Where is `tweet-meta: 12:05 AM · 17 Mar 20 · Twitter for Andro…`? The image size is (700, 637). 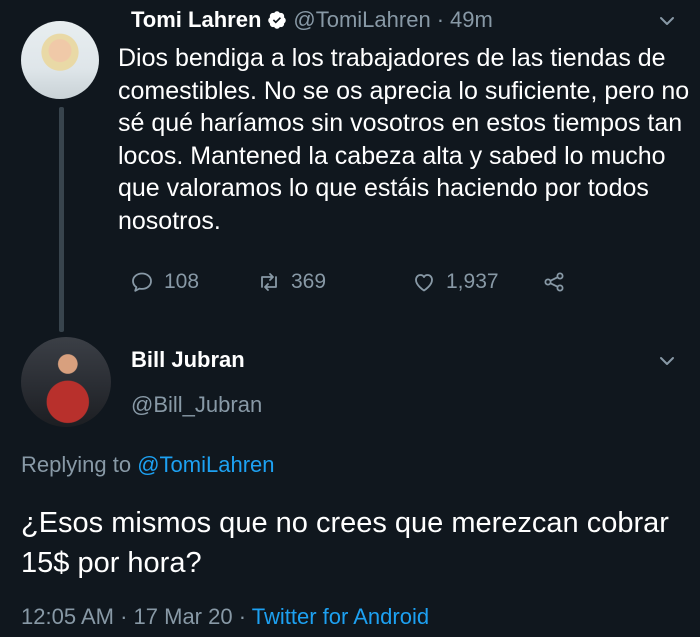
tweet-meta: 12:05 AM · 17 Mar 20 · Twitter for Andro… is located at coordinates (225, 617).